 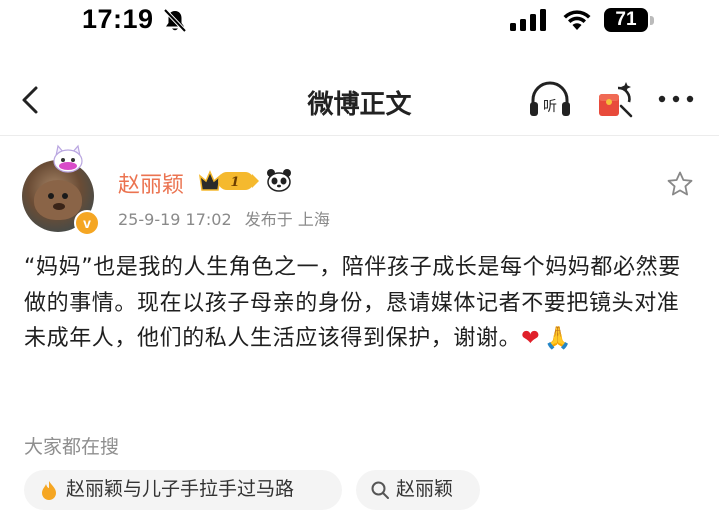 I want to click on nav-divider, so click(x=359, y=135).